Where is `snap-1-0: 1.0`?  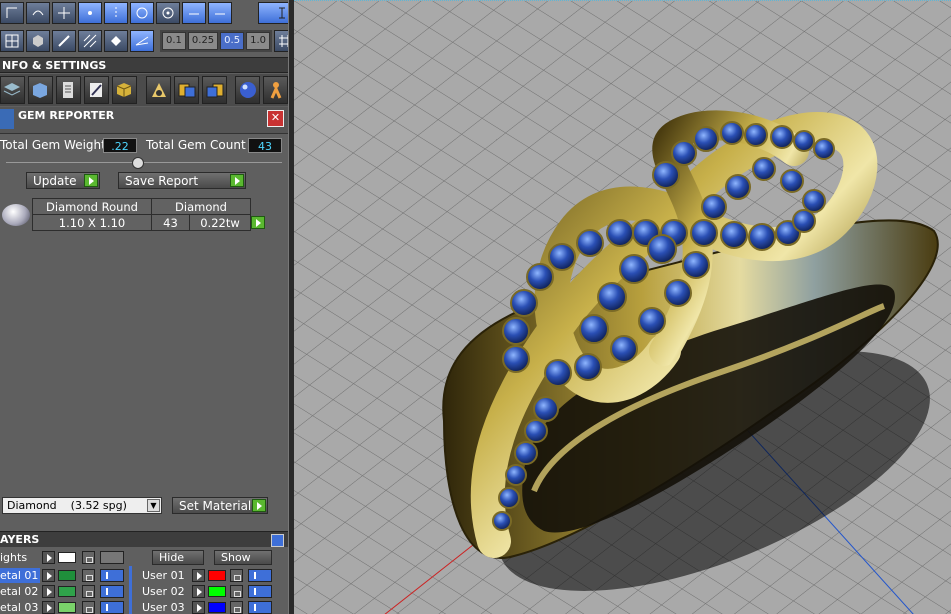 snap-1-0: 1.0 is located at coordinates (258, 41).